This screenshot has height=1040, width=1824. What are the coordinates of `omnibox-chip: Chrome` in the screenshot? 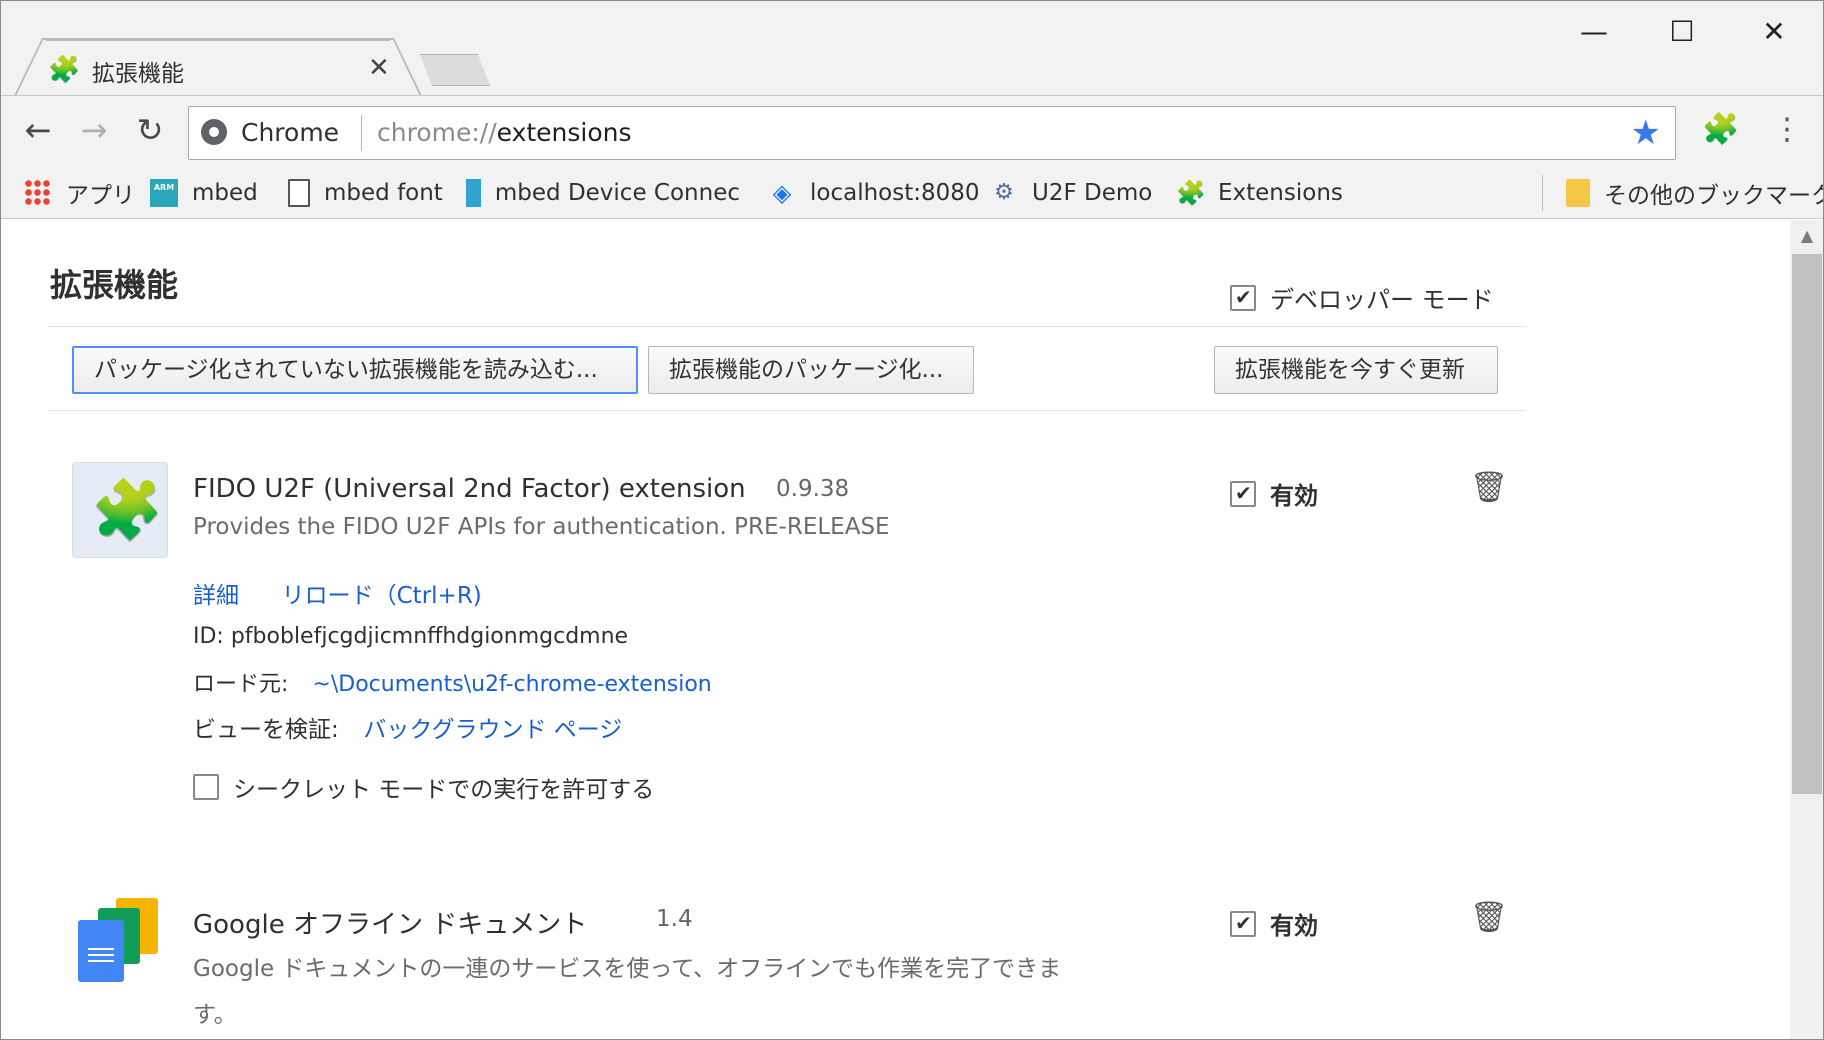 It's located at (290, 132).